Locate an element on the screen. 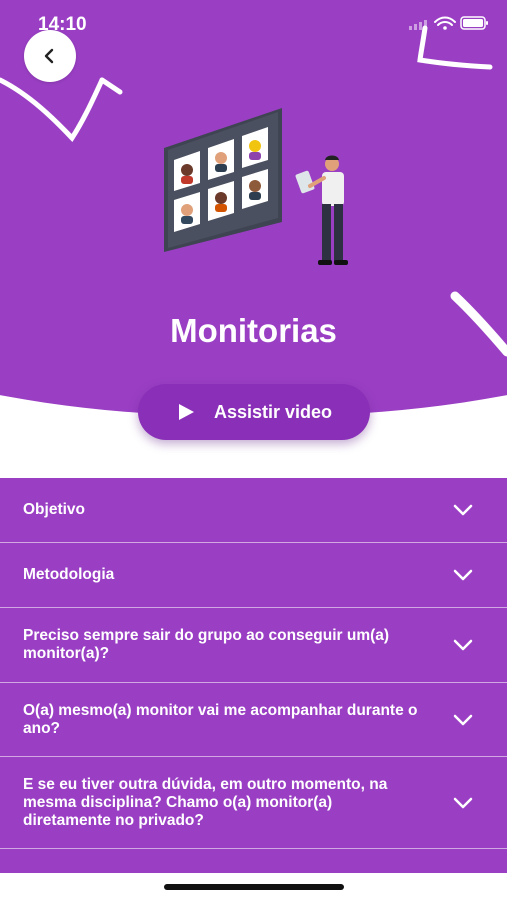  back-button is located at coordinates (50, 56).